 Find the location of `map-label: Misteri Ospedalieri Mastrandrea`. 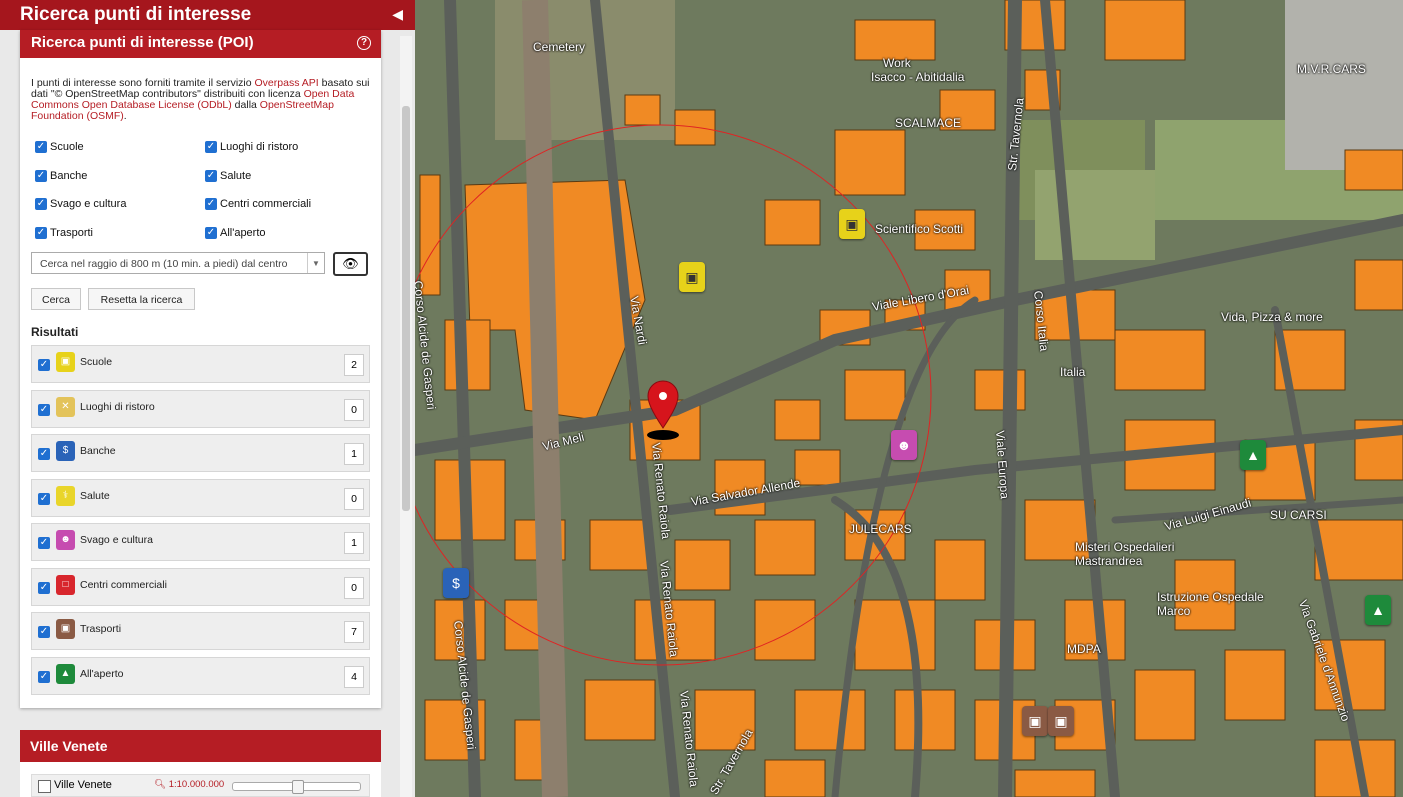

map-label: Misteri Ospedalieri Mastrandrea is located at coordinates (1125, 554).